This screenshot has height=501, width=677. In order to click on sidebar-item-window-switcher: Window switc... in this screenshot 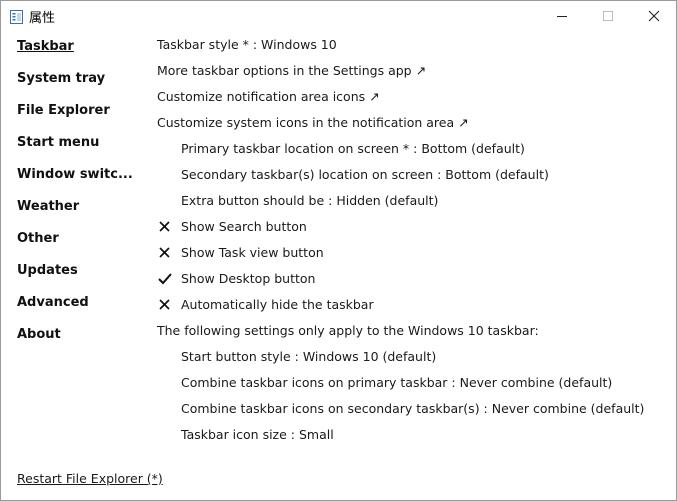, I will do `click(82, 181)`.